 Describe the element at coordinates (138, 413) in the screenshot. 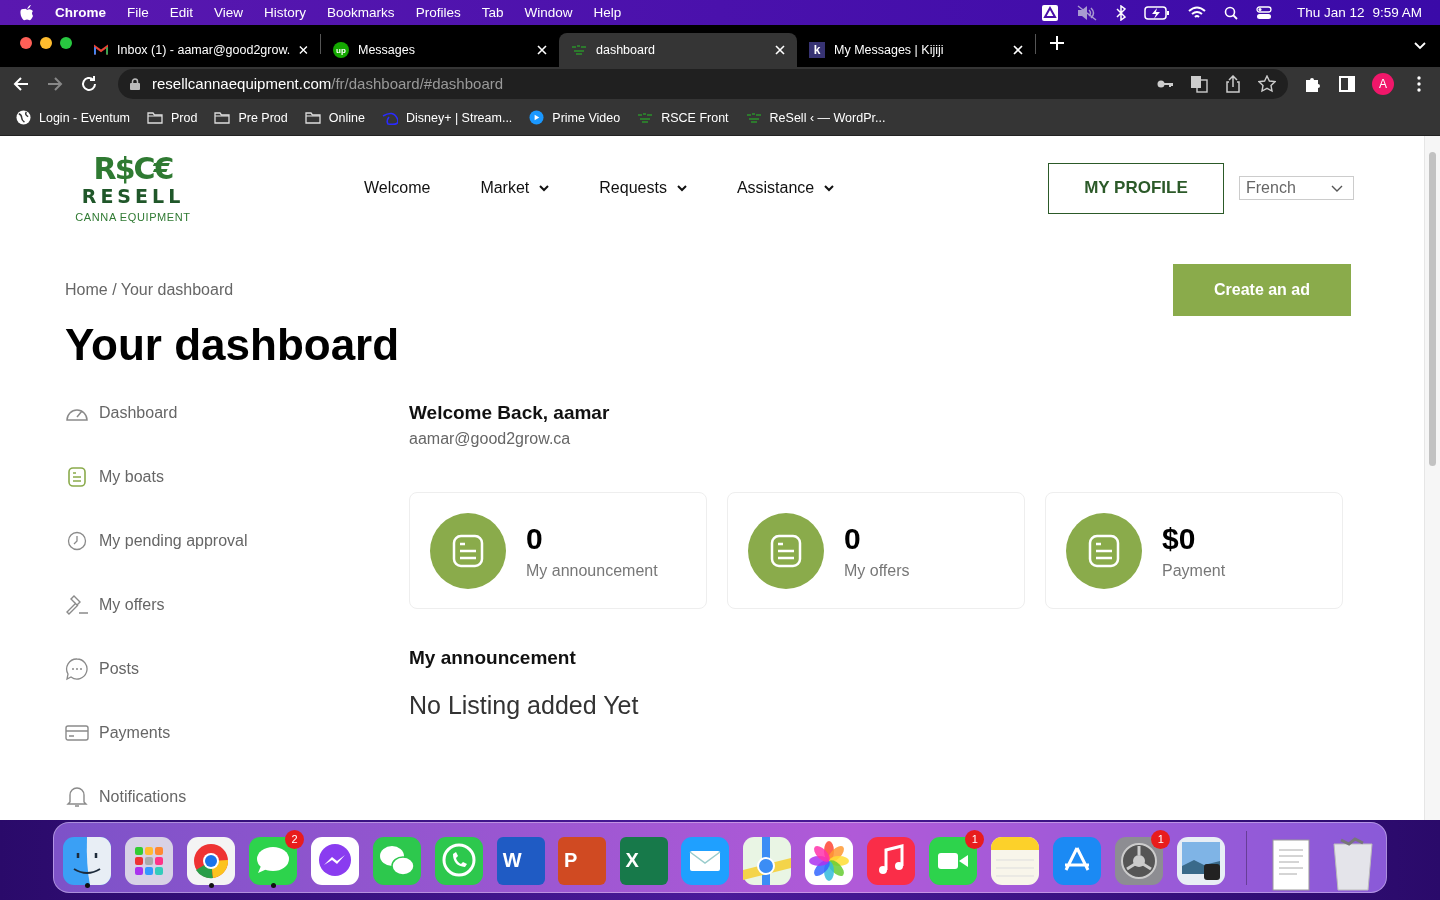

I see `sidebar-link: Dashboard` at that location.